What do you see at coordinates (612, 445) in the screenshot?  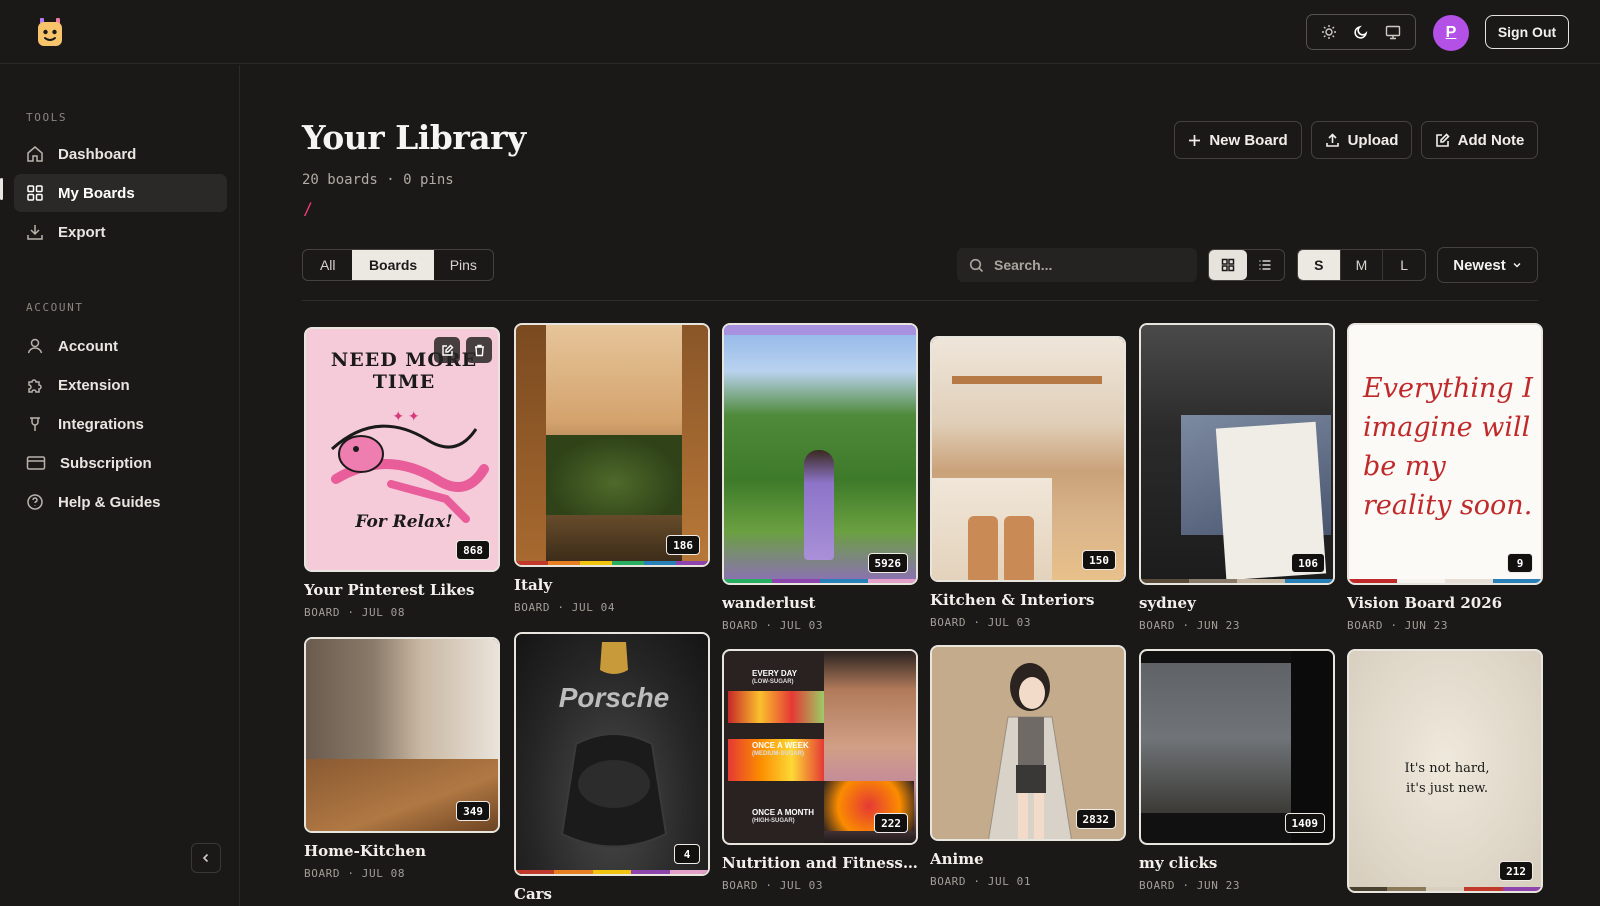 I see `board-thumbnail: 186` at bounding box center [612, 445].